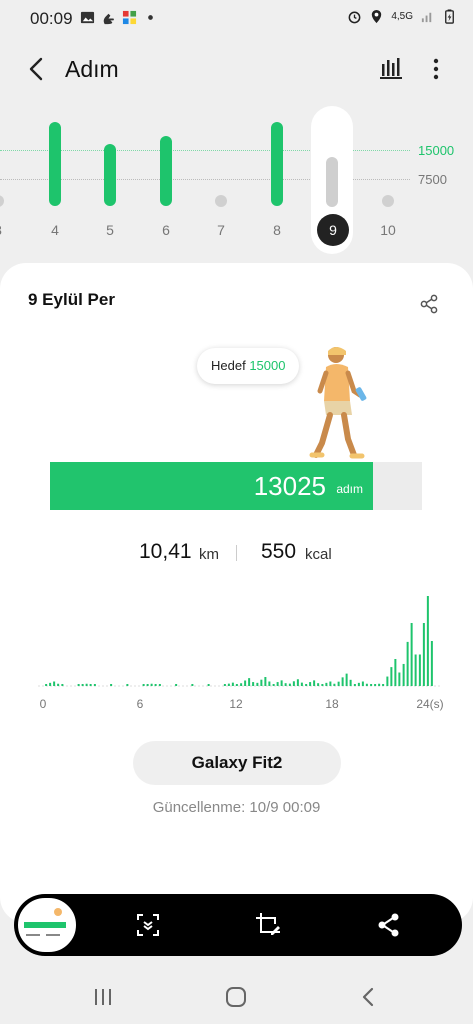  What do you see at coordinates (354, 17) in the screenshot?
I see `alarm-icon` at bounding box center [354, 17].